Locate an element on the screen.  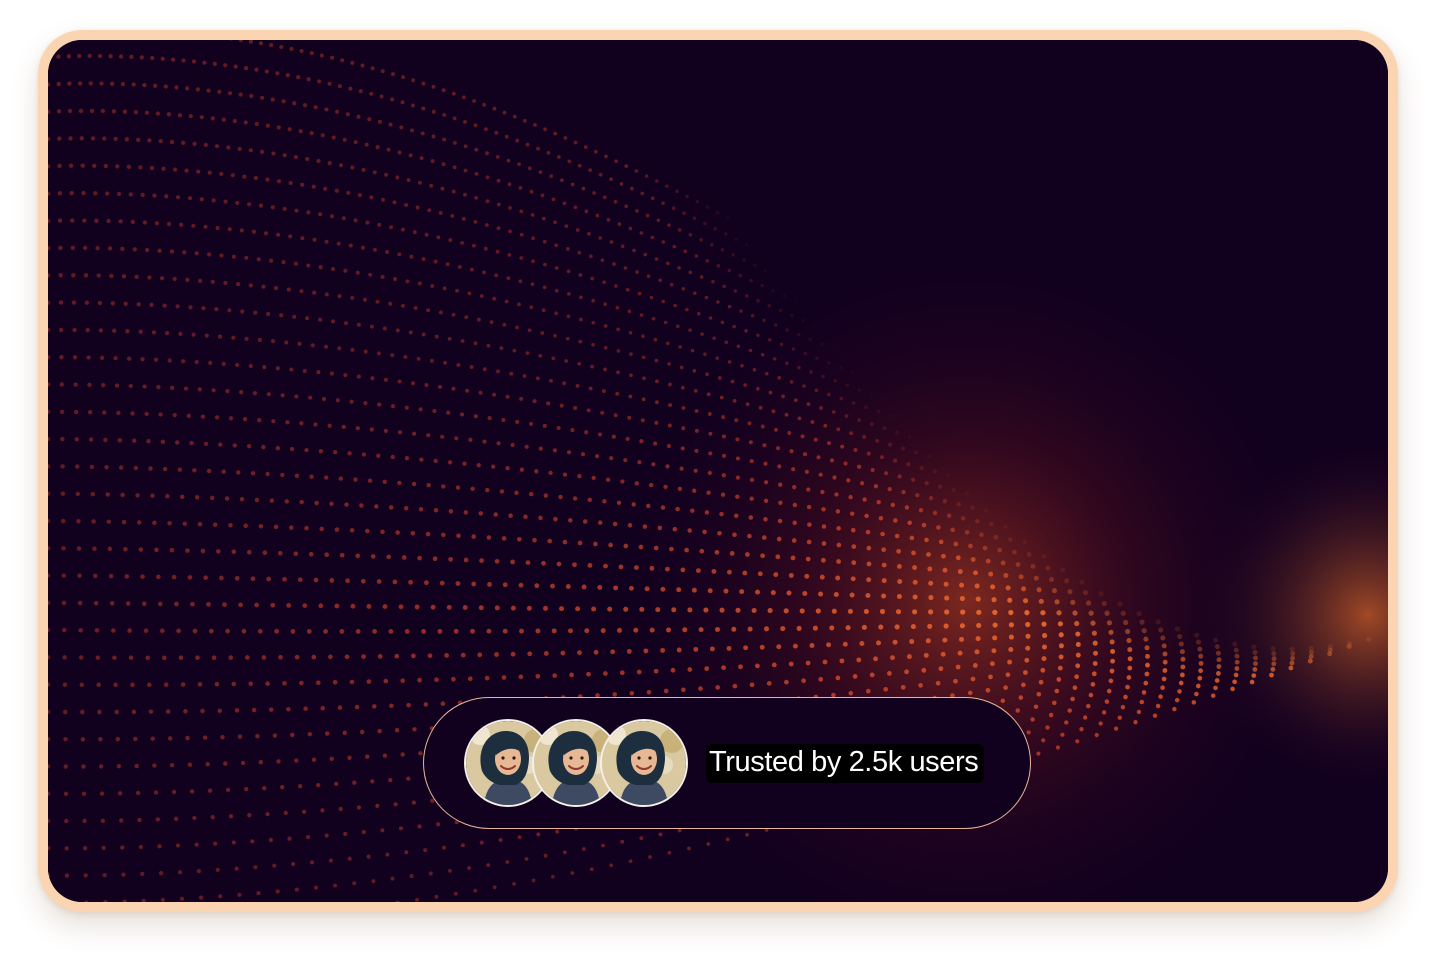
trust-badge: Trusted by 2.5k users is located at coordinates (727, 763).